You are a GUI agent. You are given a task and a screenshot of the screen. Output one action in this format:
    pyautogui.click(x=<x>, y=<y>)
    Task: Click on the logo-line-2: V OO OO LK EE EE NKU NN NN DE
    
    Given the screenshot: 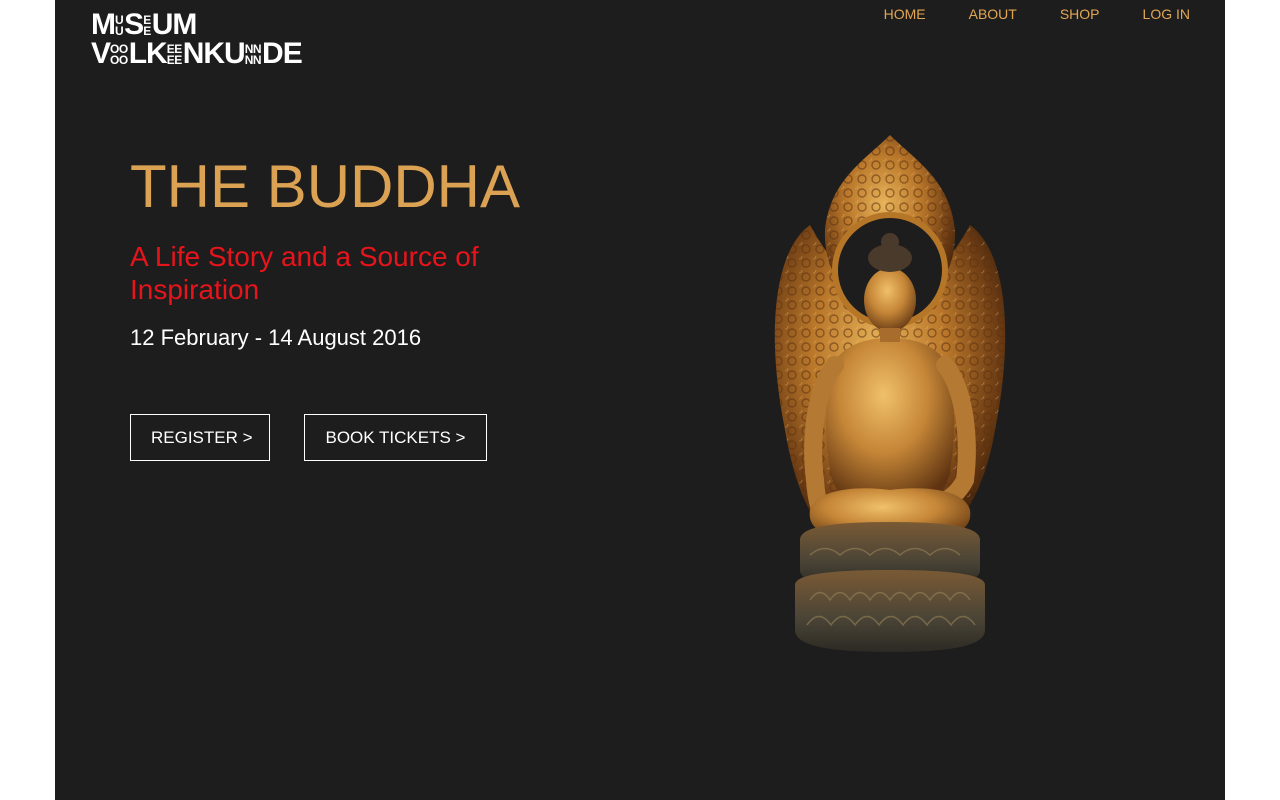 What is the action you would take?
    pyautogui.click(x=197, y=53)
    